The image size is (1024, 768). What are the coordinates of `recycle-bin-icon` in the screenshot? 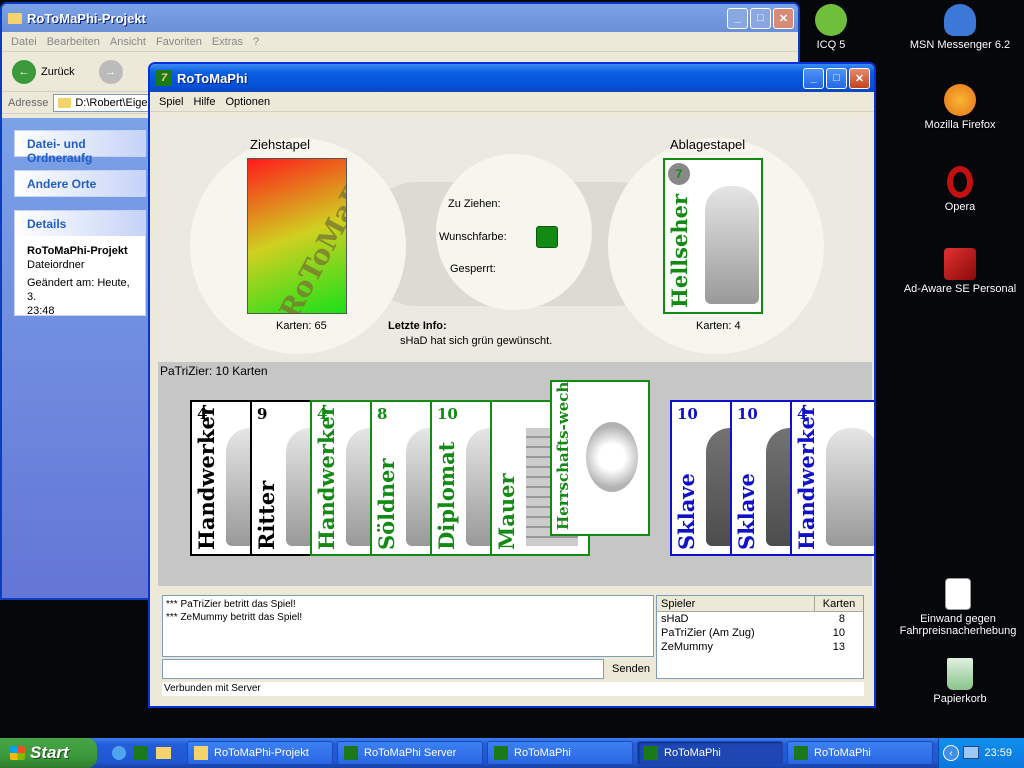 It's located at (960, 674).